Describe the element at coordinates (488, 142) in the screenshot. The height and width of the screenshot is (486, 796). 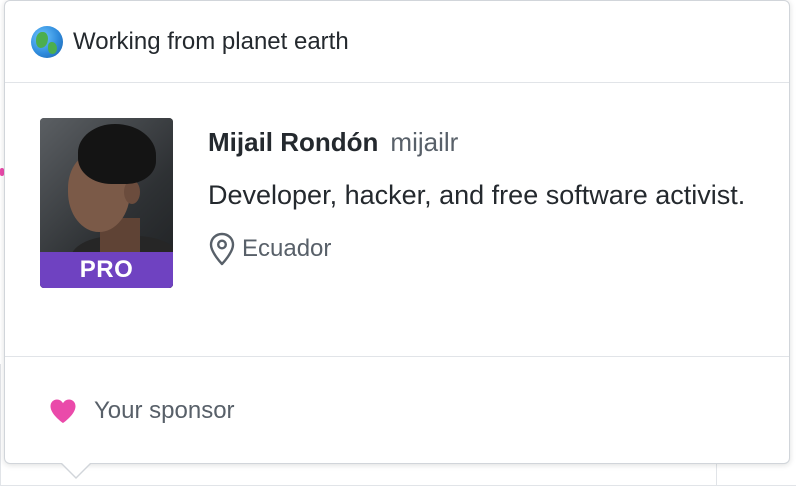
I see `name-row: Mijail Rondón mijailr` at that location.